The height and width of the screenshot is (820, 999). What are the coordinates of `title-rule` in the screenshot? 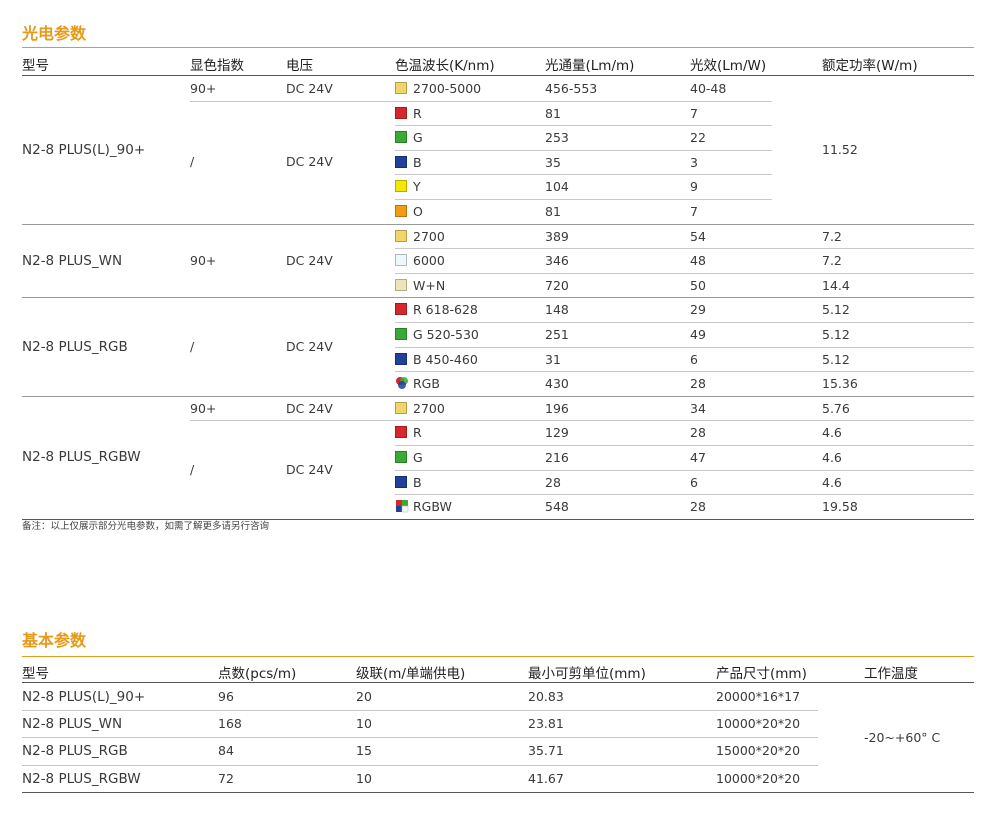 It's located at (498, 47).